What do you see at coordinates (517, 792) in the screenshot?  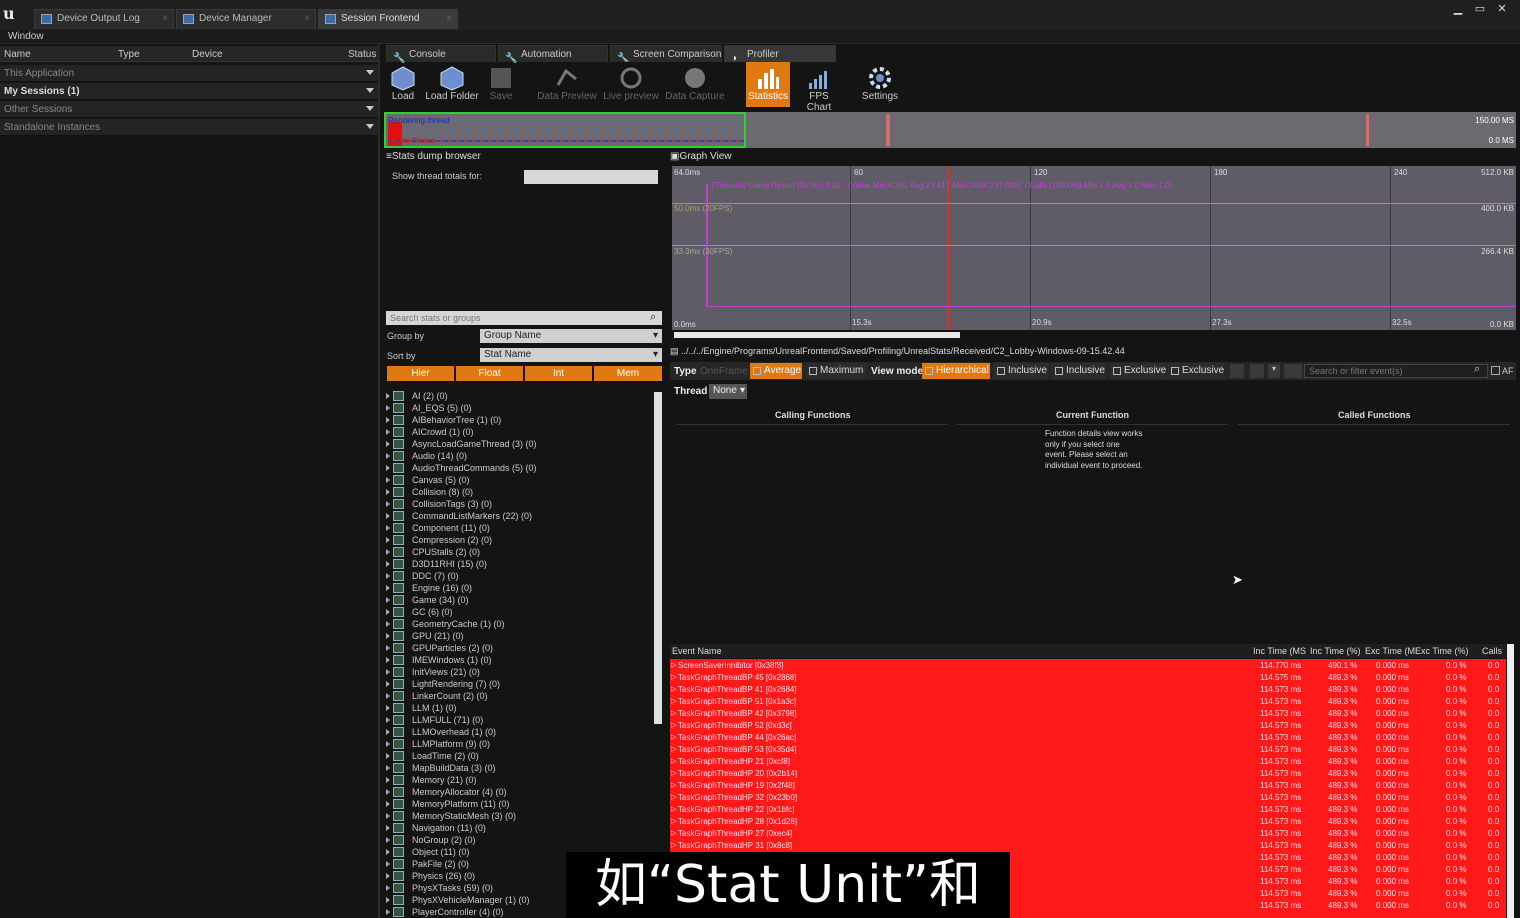 I see `stat-group-item: MemoryAllocator (4) (0)` at bounding box center [517, 792].